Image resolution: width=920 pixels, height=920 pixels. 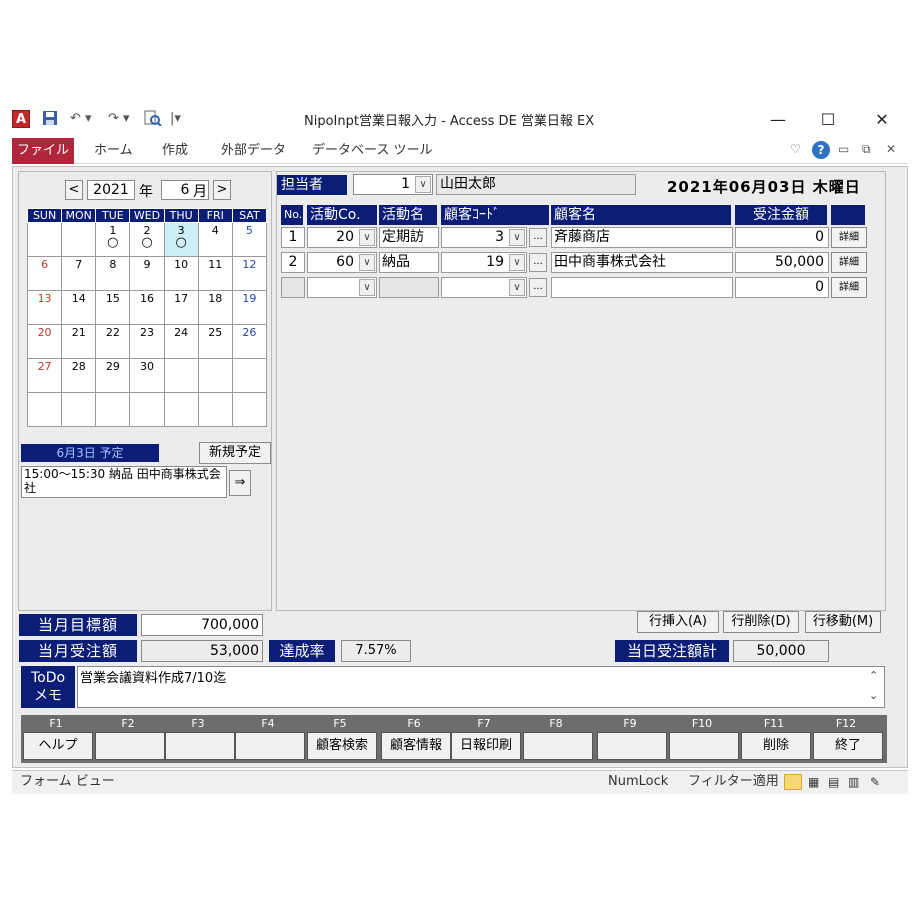 What do you see at coordinates (848, 746) in the screenshot?
I see `fkey-button-12: 終了` at bounding box center [848, 746].